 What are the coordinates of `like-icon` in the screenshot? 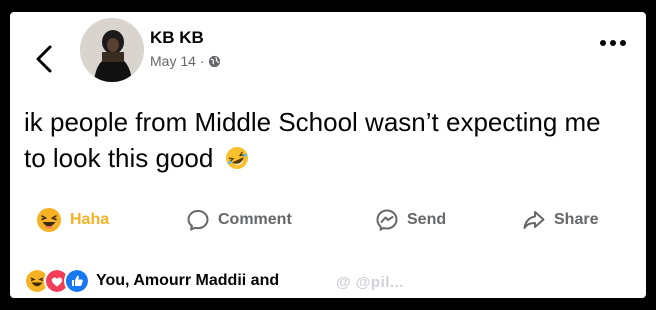 It's located at (77, 281).